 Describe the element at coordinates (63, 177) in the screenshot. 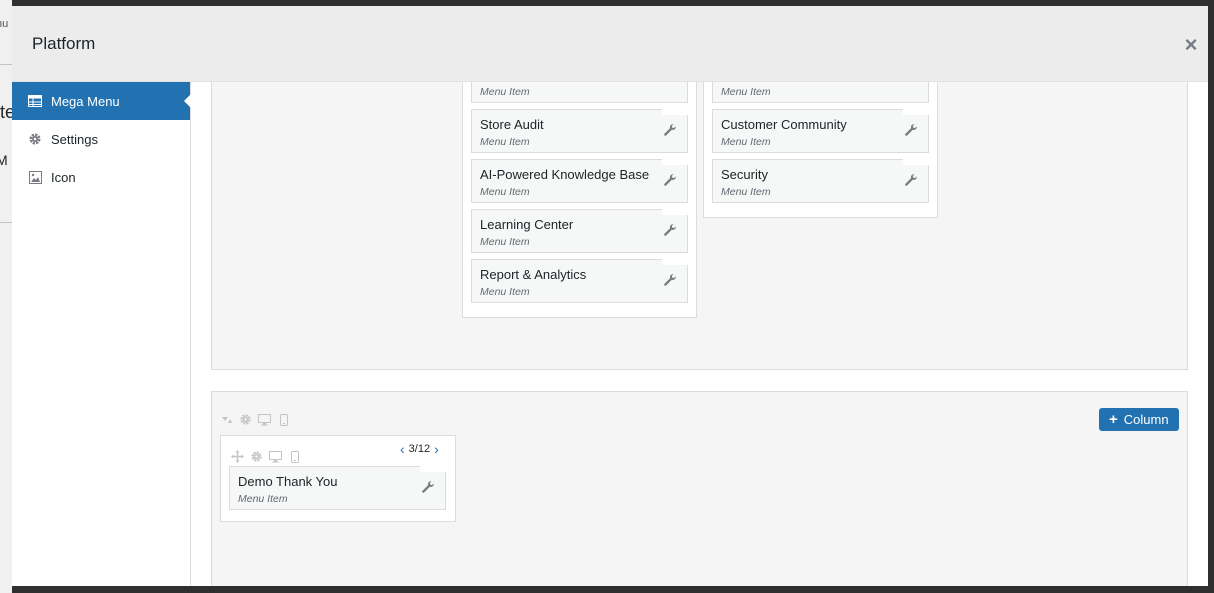

I see `sidebar-item-label: Icon` at that location.